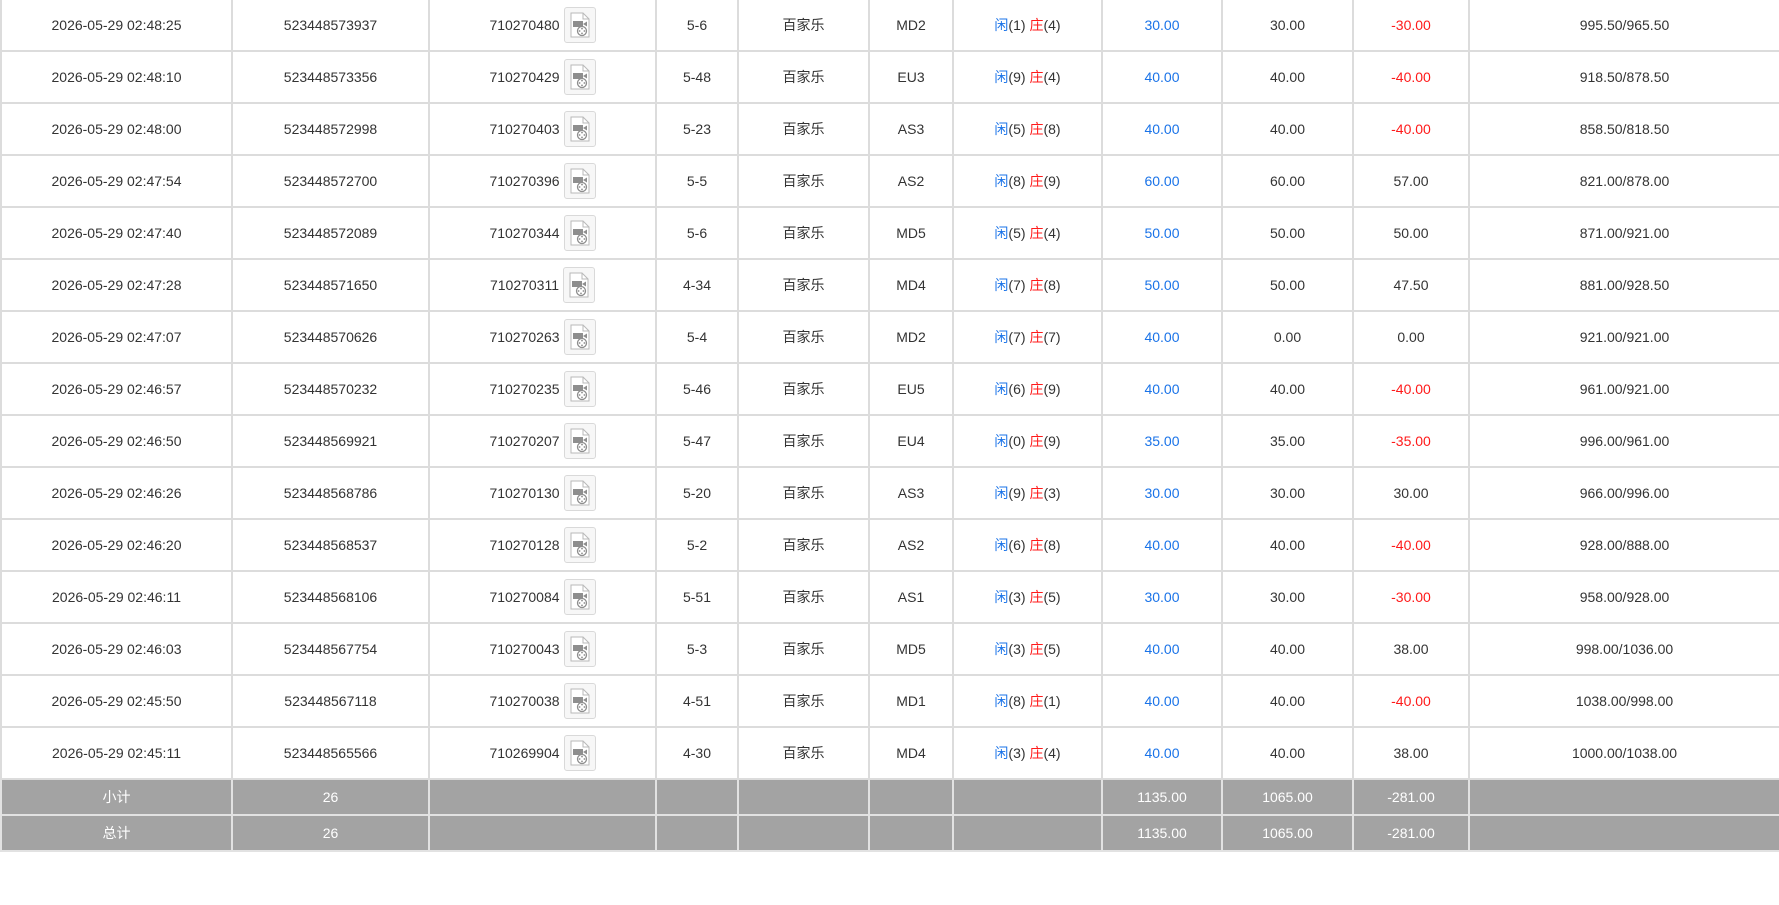 This screenshot has height=905, width=1779. Describe the element at coordinates (1411, 797) in the screenshot. I see `subtotal-winloss: -281.00` at that location.